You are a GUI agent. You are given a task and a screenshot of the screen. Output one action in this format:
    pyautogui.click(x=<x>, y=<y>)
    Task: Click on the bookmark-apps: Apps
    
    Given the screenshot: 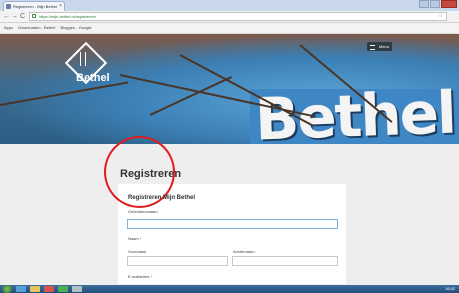 What is the action you would take?
    pyautogui.click(x=8, y=27)
    